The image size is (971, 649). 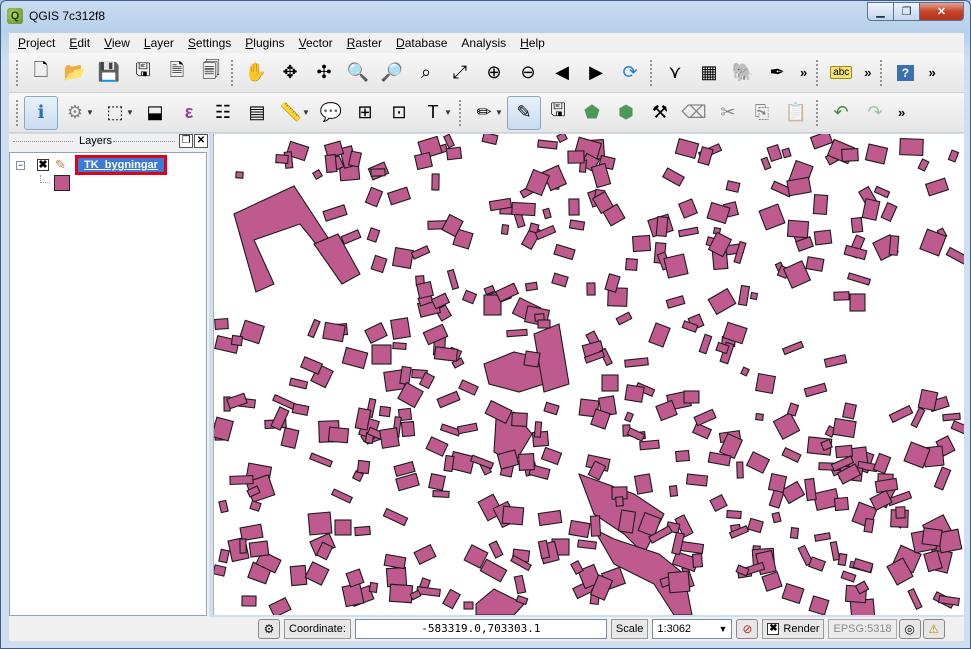 I want to click on new-print-composer-icon: 🗎, so click(x=177, y=73).